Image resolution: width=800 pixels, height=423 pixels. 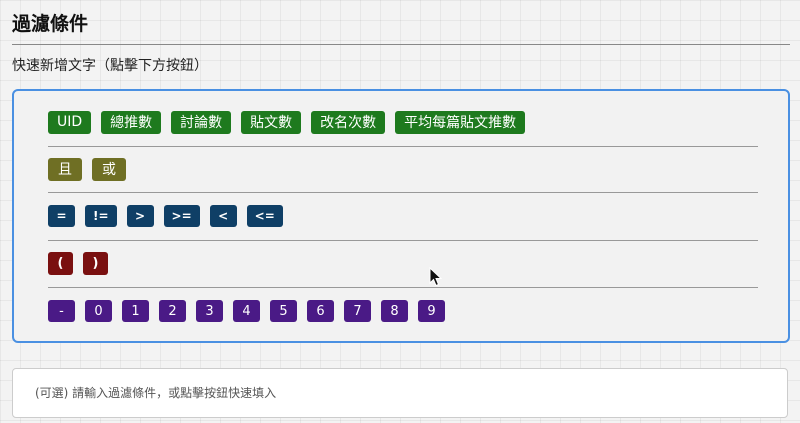 What do you see at coordinates (394, 311) in the screenshot?
I see `number-button: 8` at bounding box center [394, 311].